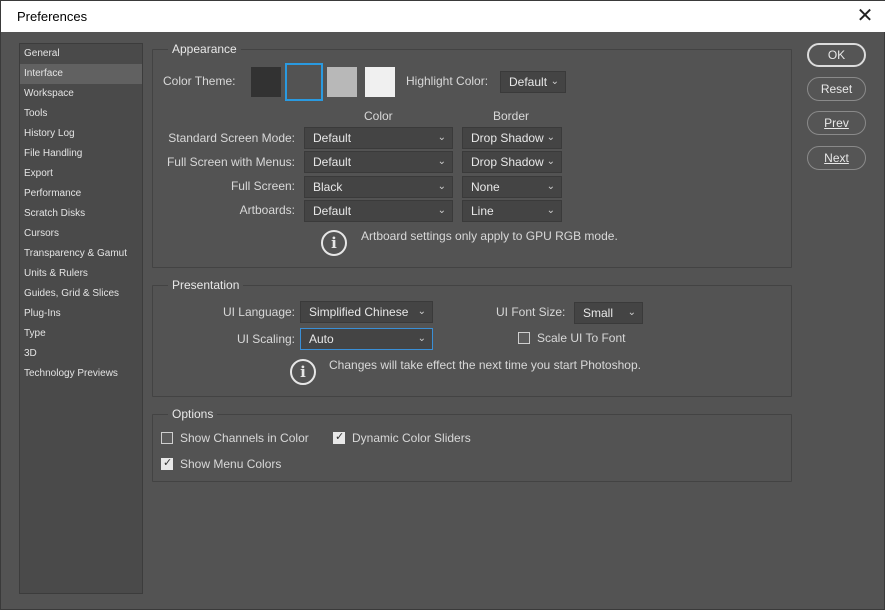 The height and width of the screenshot is (610, 885). I want to click on theme-swatch-lightest, so click(380, 82).